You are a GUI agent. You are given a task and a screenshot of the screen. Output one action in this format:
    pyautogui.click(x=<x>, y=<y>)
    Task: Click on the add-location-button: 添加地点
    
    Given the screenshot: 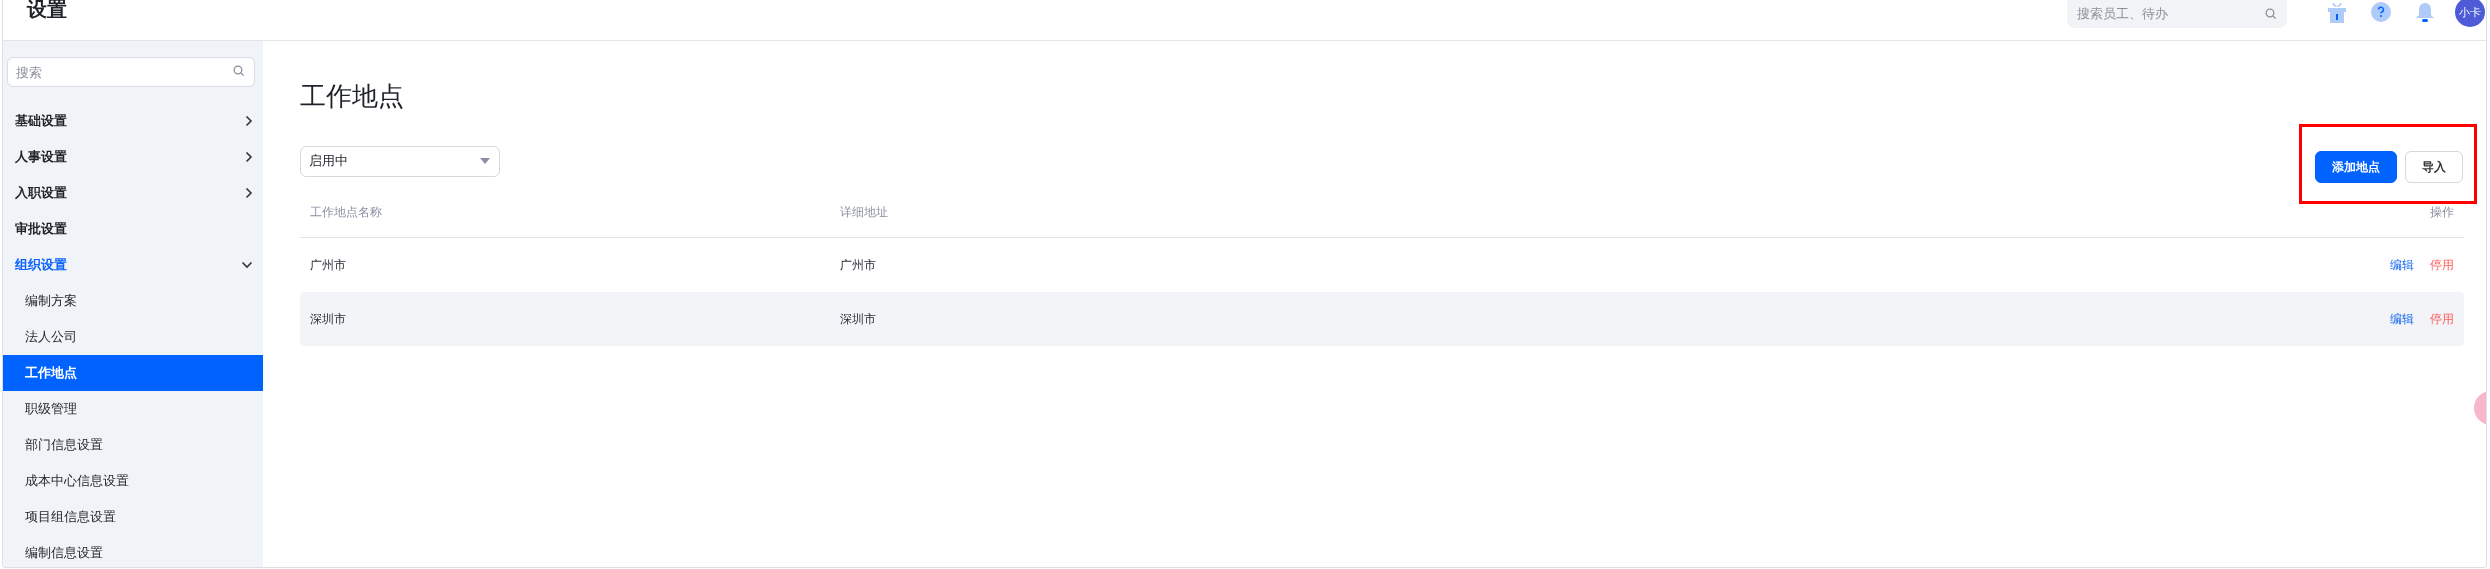 What is the action you would take?
    pyautogui.click(x=2356, y=167)
    